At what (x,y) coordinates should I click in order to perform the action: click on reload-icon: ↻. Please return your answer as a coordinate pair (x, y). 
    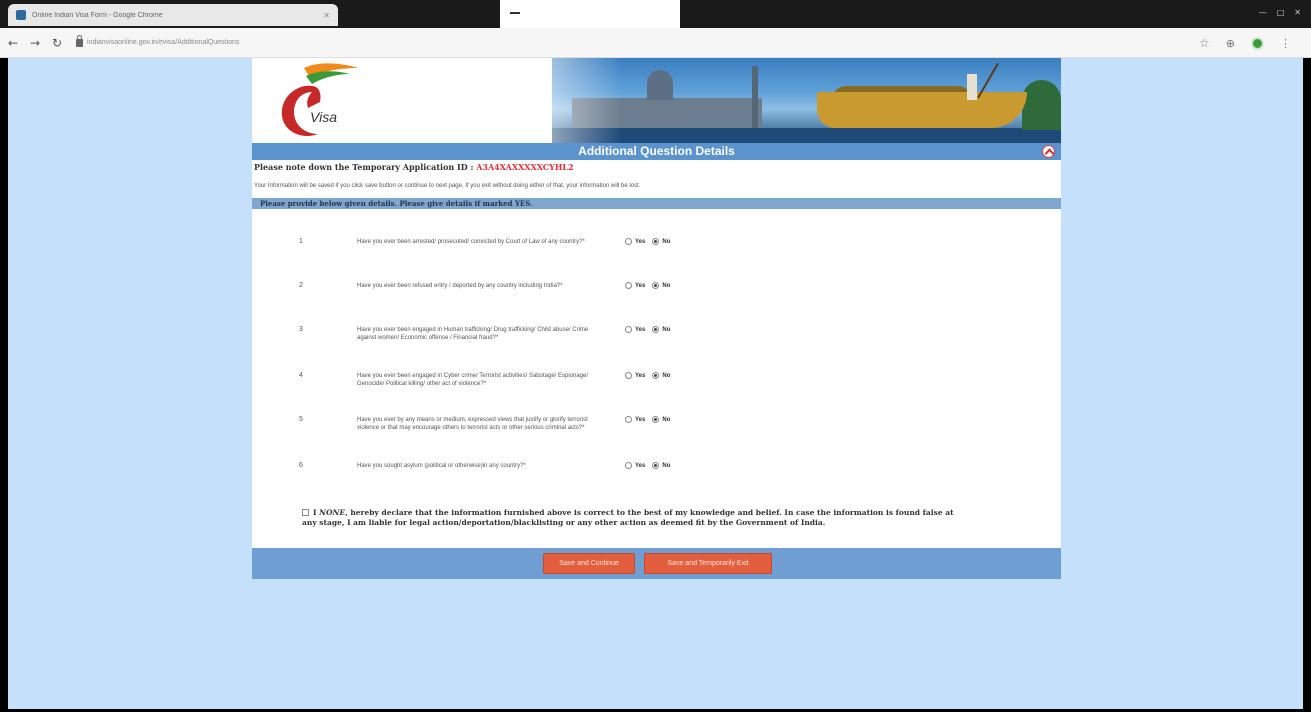
    Looking at the image, I should click on (57, 43).